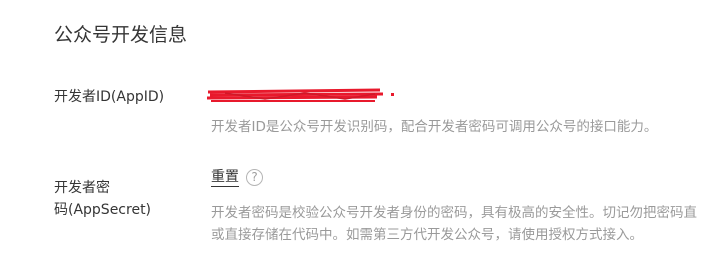 This screenshot has width=708, height=262. What do you see at coordinates (109, 97) in the screenshot?
I see `appid-label: 开发者ID(AppID)` at bounding box center [109, 97].